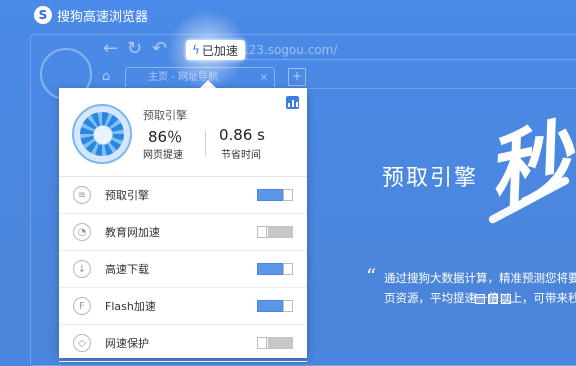  I want to click on saved-time-value: 0.86 s, so click(242, 135).